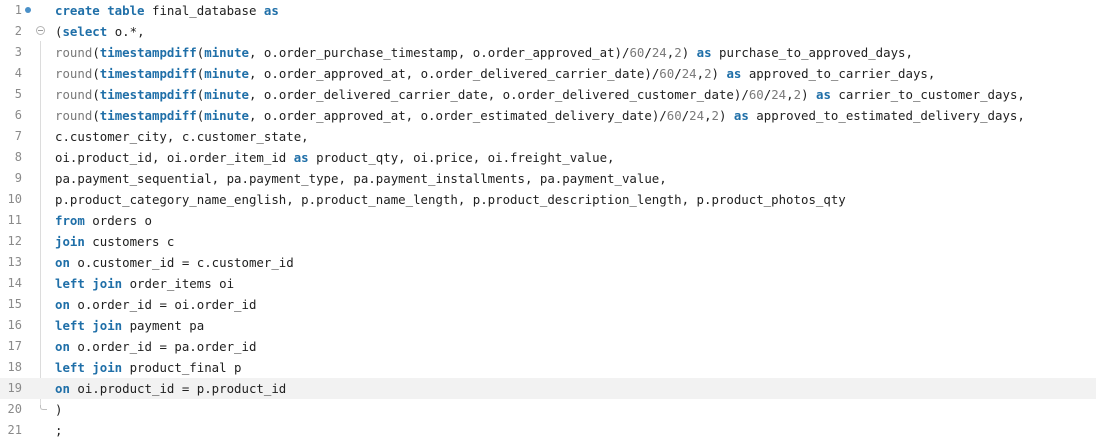  I want to click on sql-keyword: from, so click(70, 220).